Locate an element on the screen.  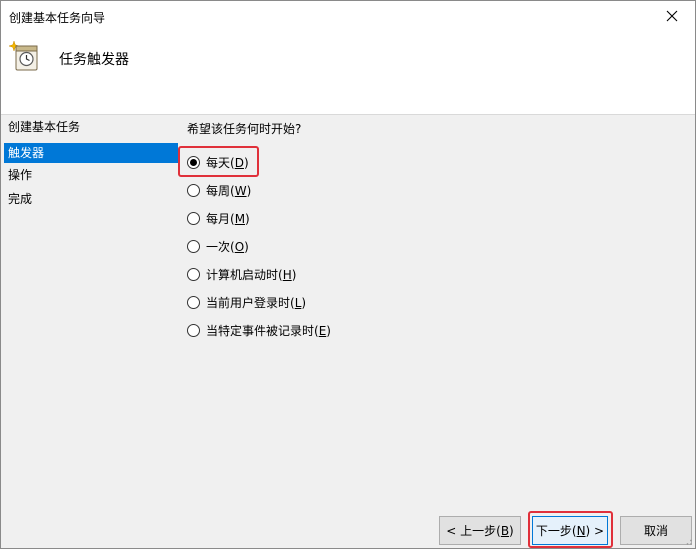
radio-startup is located at coordinates (193, 274).